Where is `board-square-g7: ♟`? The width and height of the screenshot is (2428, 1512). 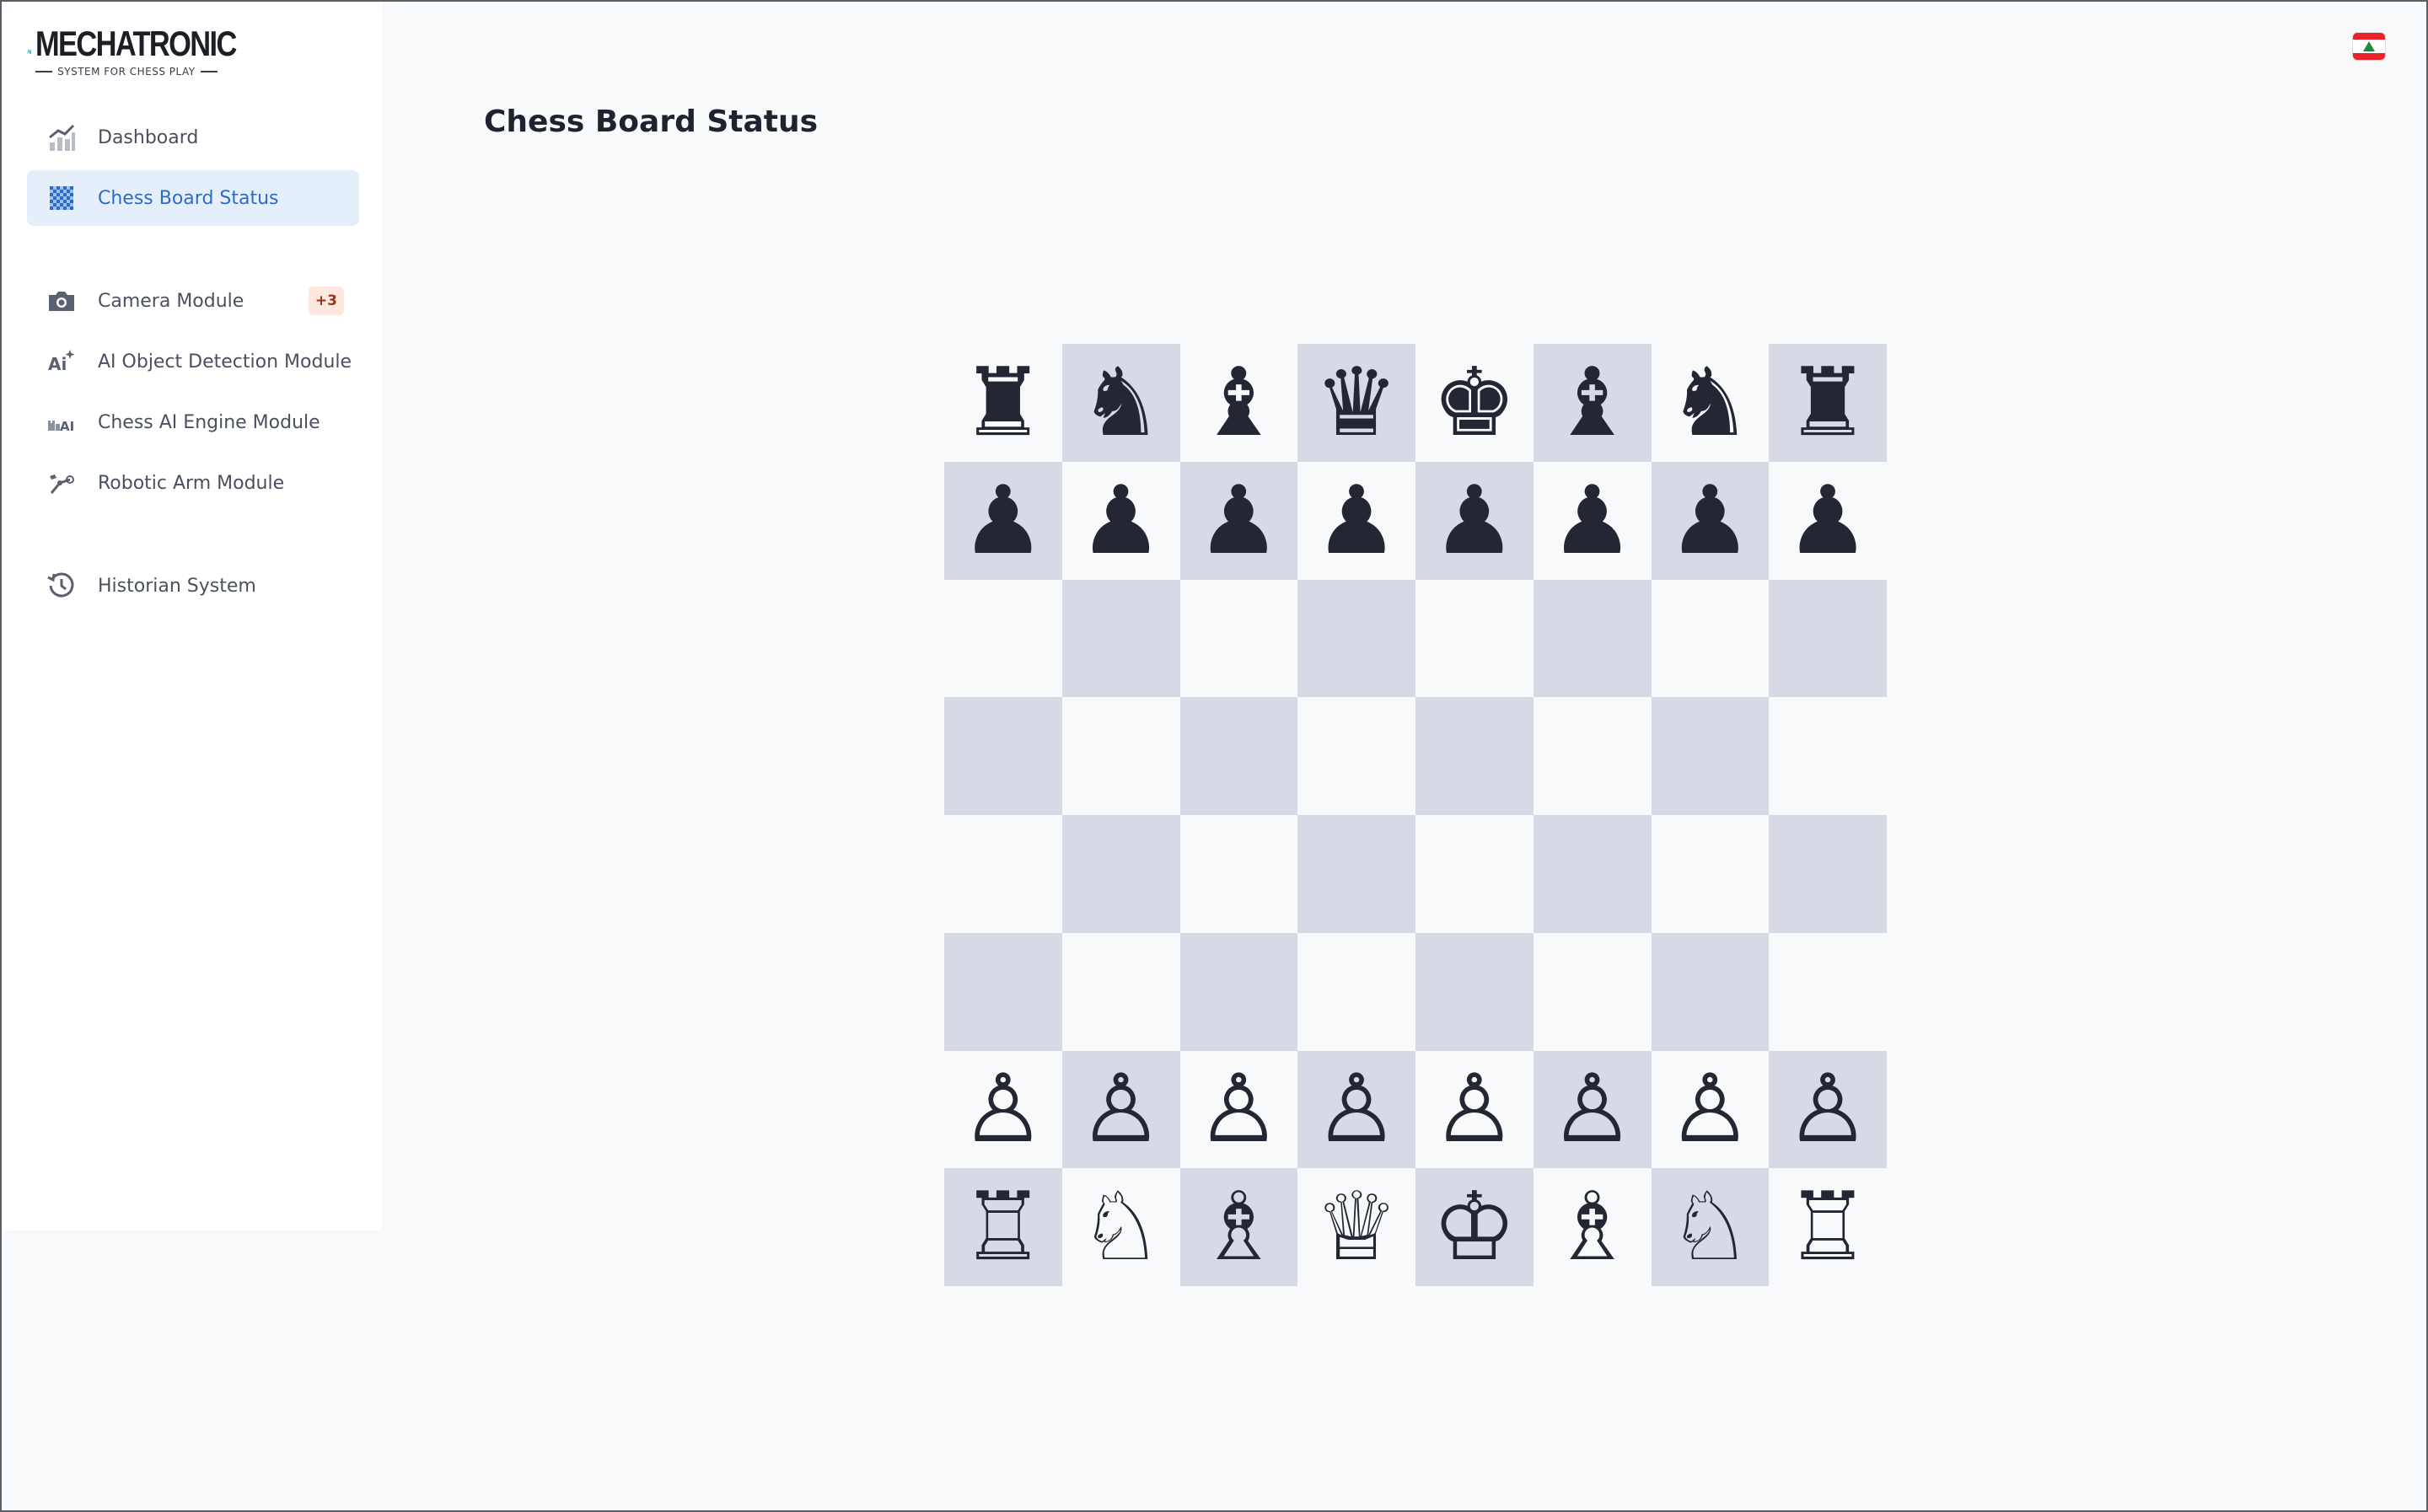
board-square-g7: ♟ is located at coordinates (1710, 520).